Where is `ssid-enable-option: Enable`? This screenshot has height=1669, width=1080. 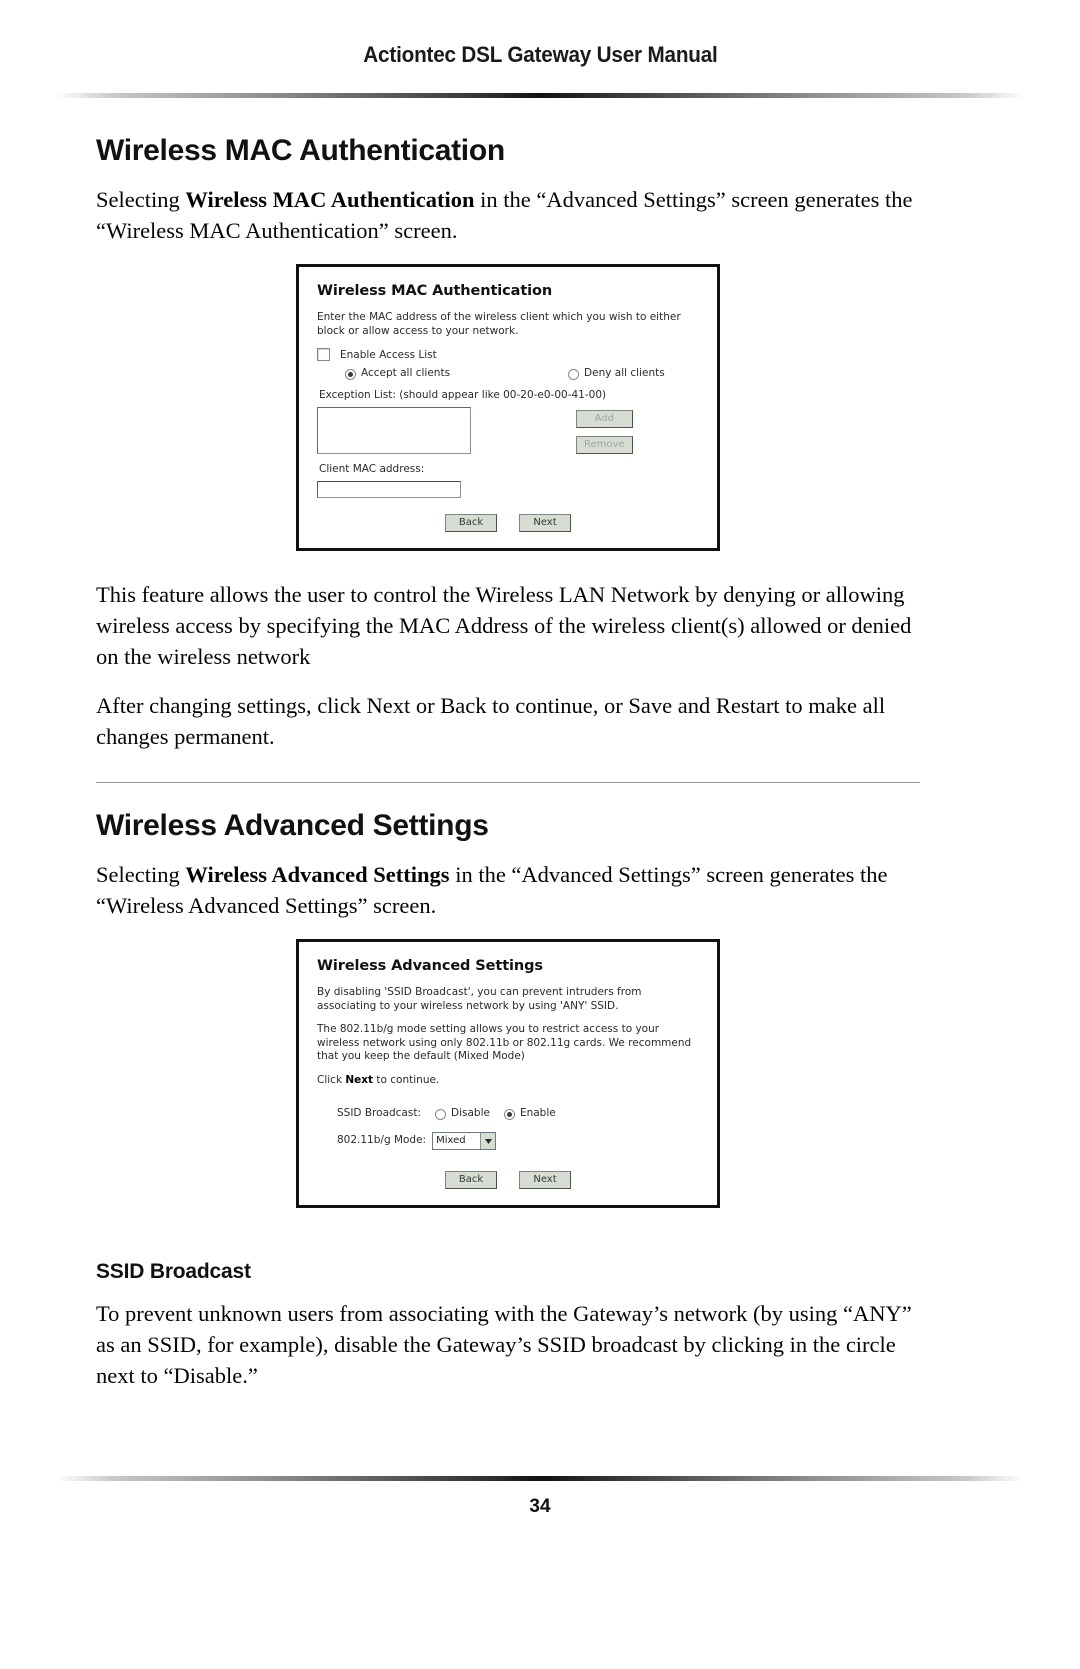 ssid-enable-option: Enable is located at coordinates (529, 1113).